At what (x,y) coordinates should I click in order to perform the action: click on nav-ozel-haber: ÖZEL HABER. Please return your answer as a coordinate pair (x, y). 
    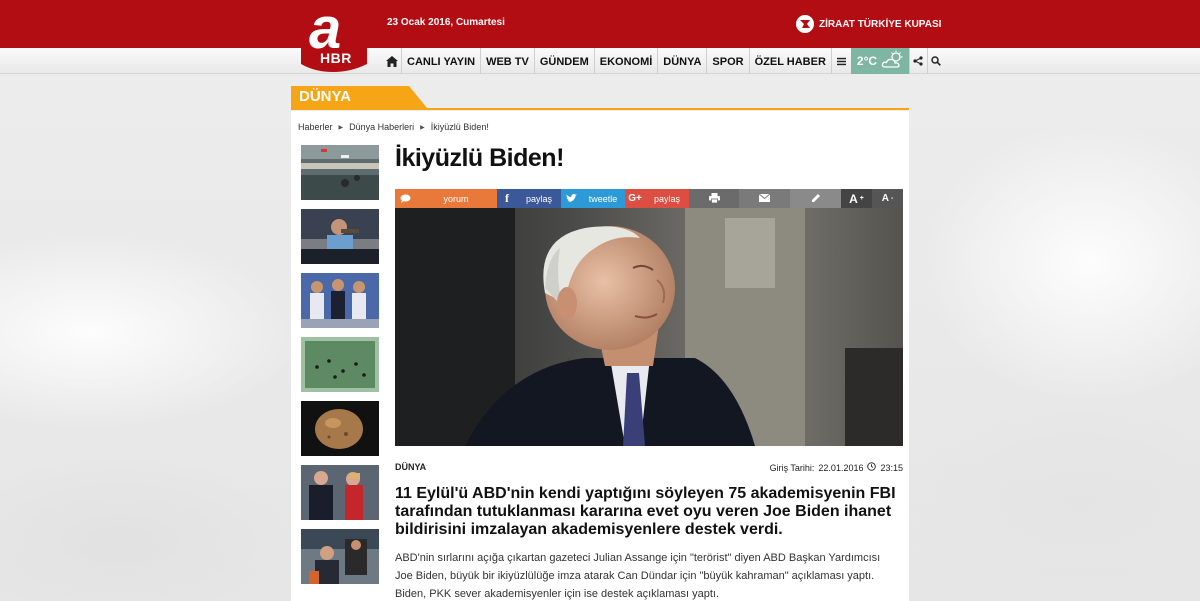
    Looking at the image, I should click on (789, 61).